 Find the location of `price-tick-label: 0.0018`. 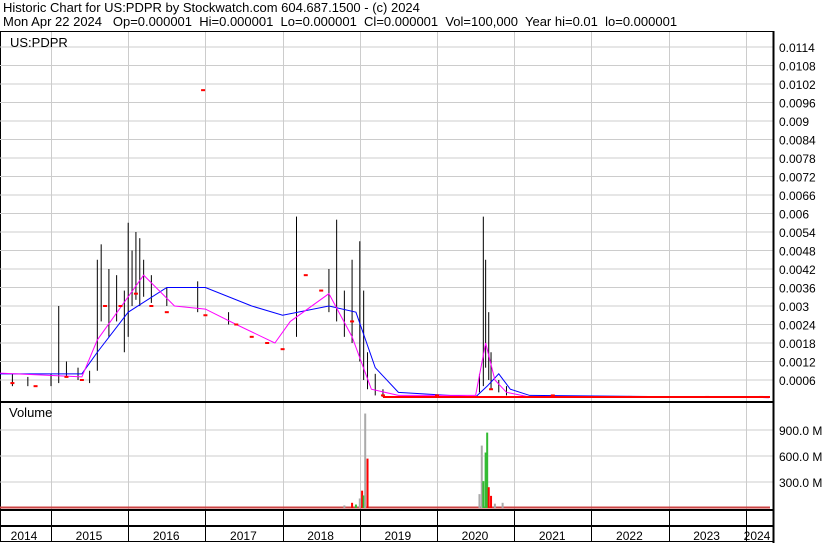

price-tick-label: 0.0018 is located at coordinates (797, 344).